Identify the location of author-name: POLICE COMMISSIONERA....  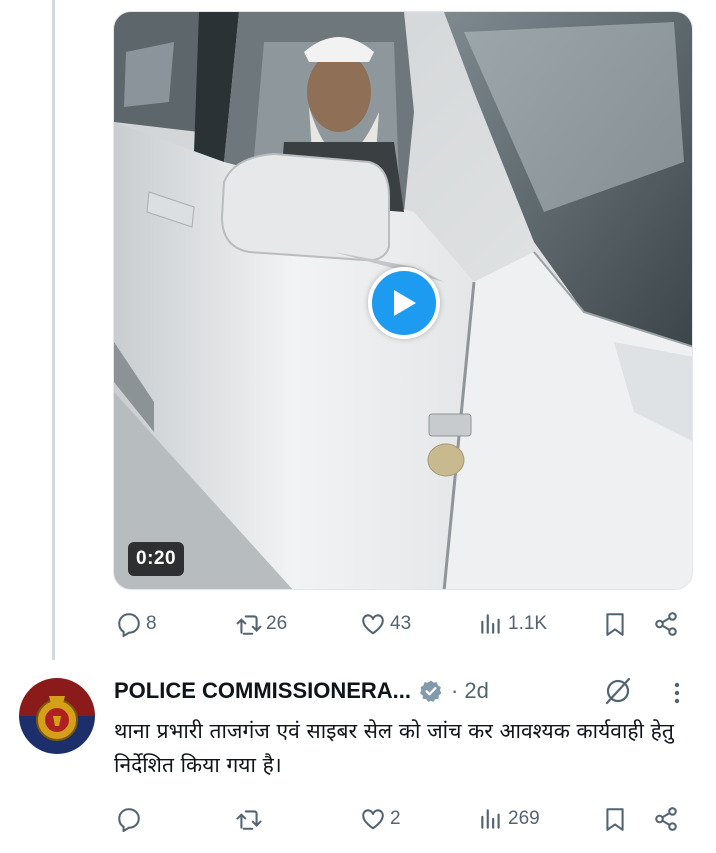
(262, 691).